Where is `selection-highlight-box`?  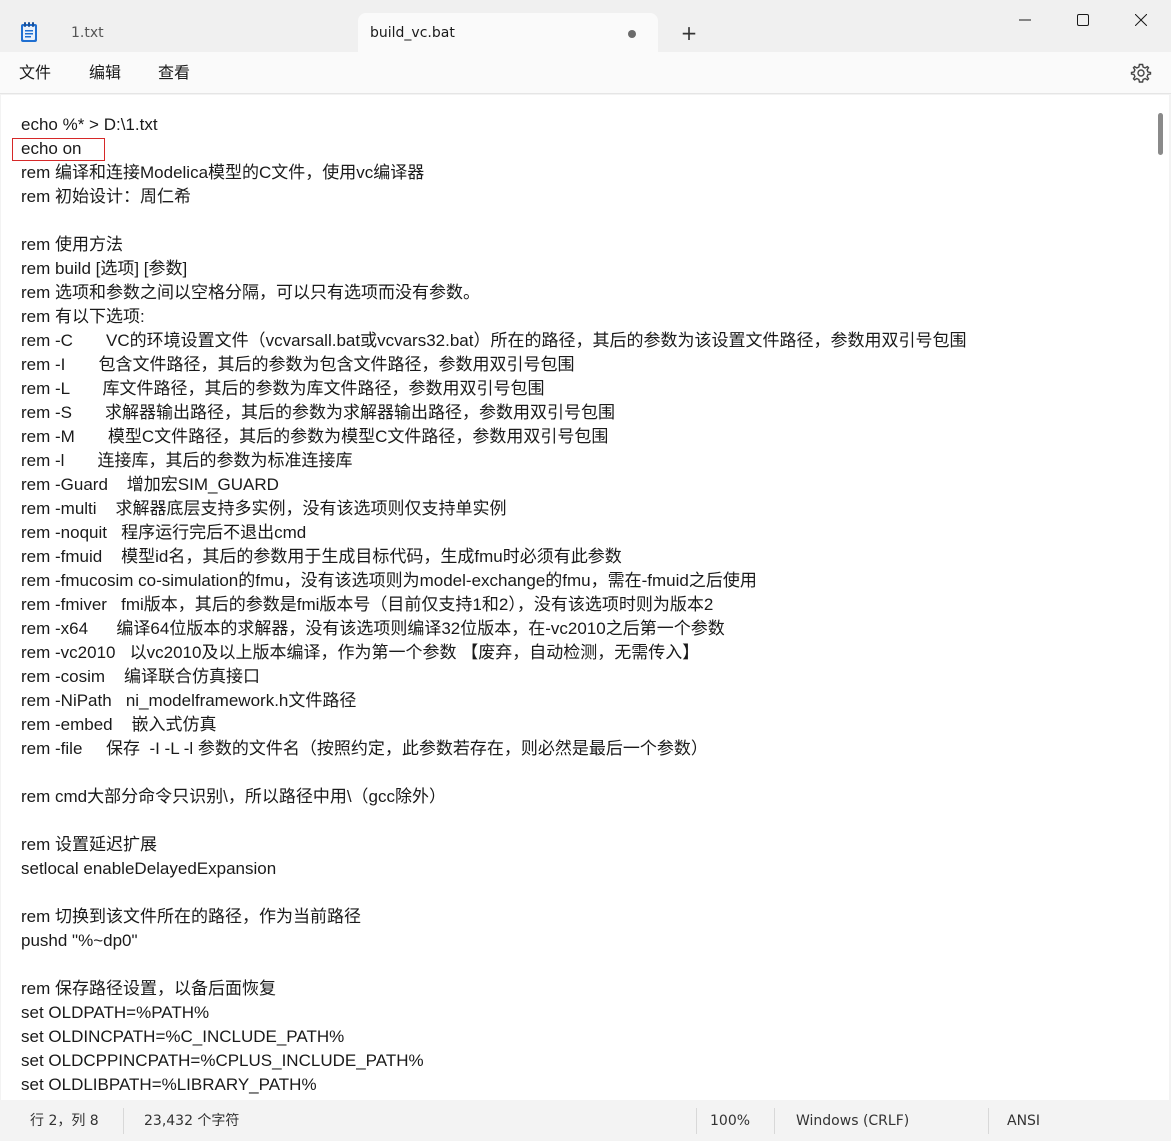
selection-highlight-box is located at coordinates (58, 149).